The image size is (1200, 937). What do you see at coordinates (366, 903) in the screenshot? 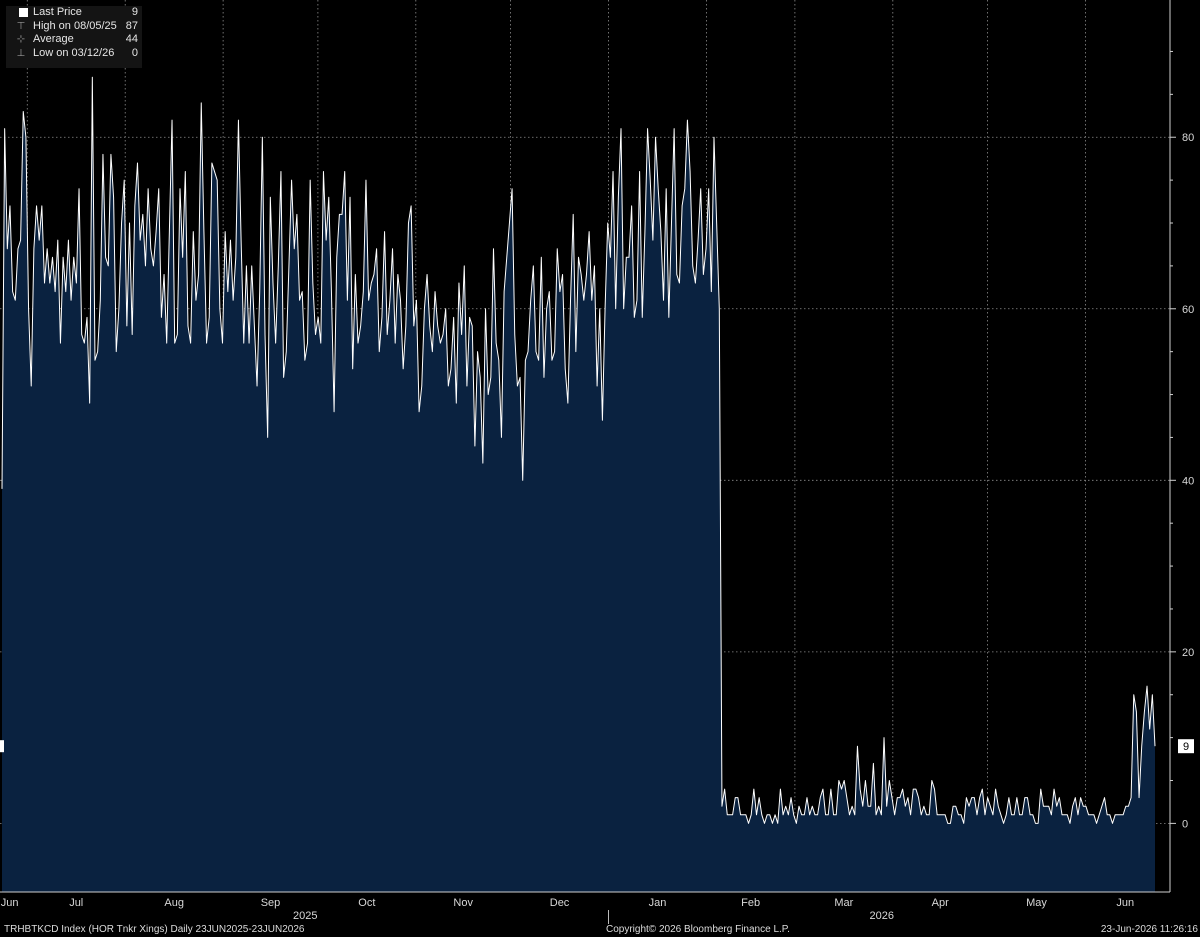
I see `x-tick-label: Oct` at bounding box center [366, 903].